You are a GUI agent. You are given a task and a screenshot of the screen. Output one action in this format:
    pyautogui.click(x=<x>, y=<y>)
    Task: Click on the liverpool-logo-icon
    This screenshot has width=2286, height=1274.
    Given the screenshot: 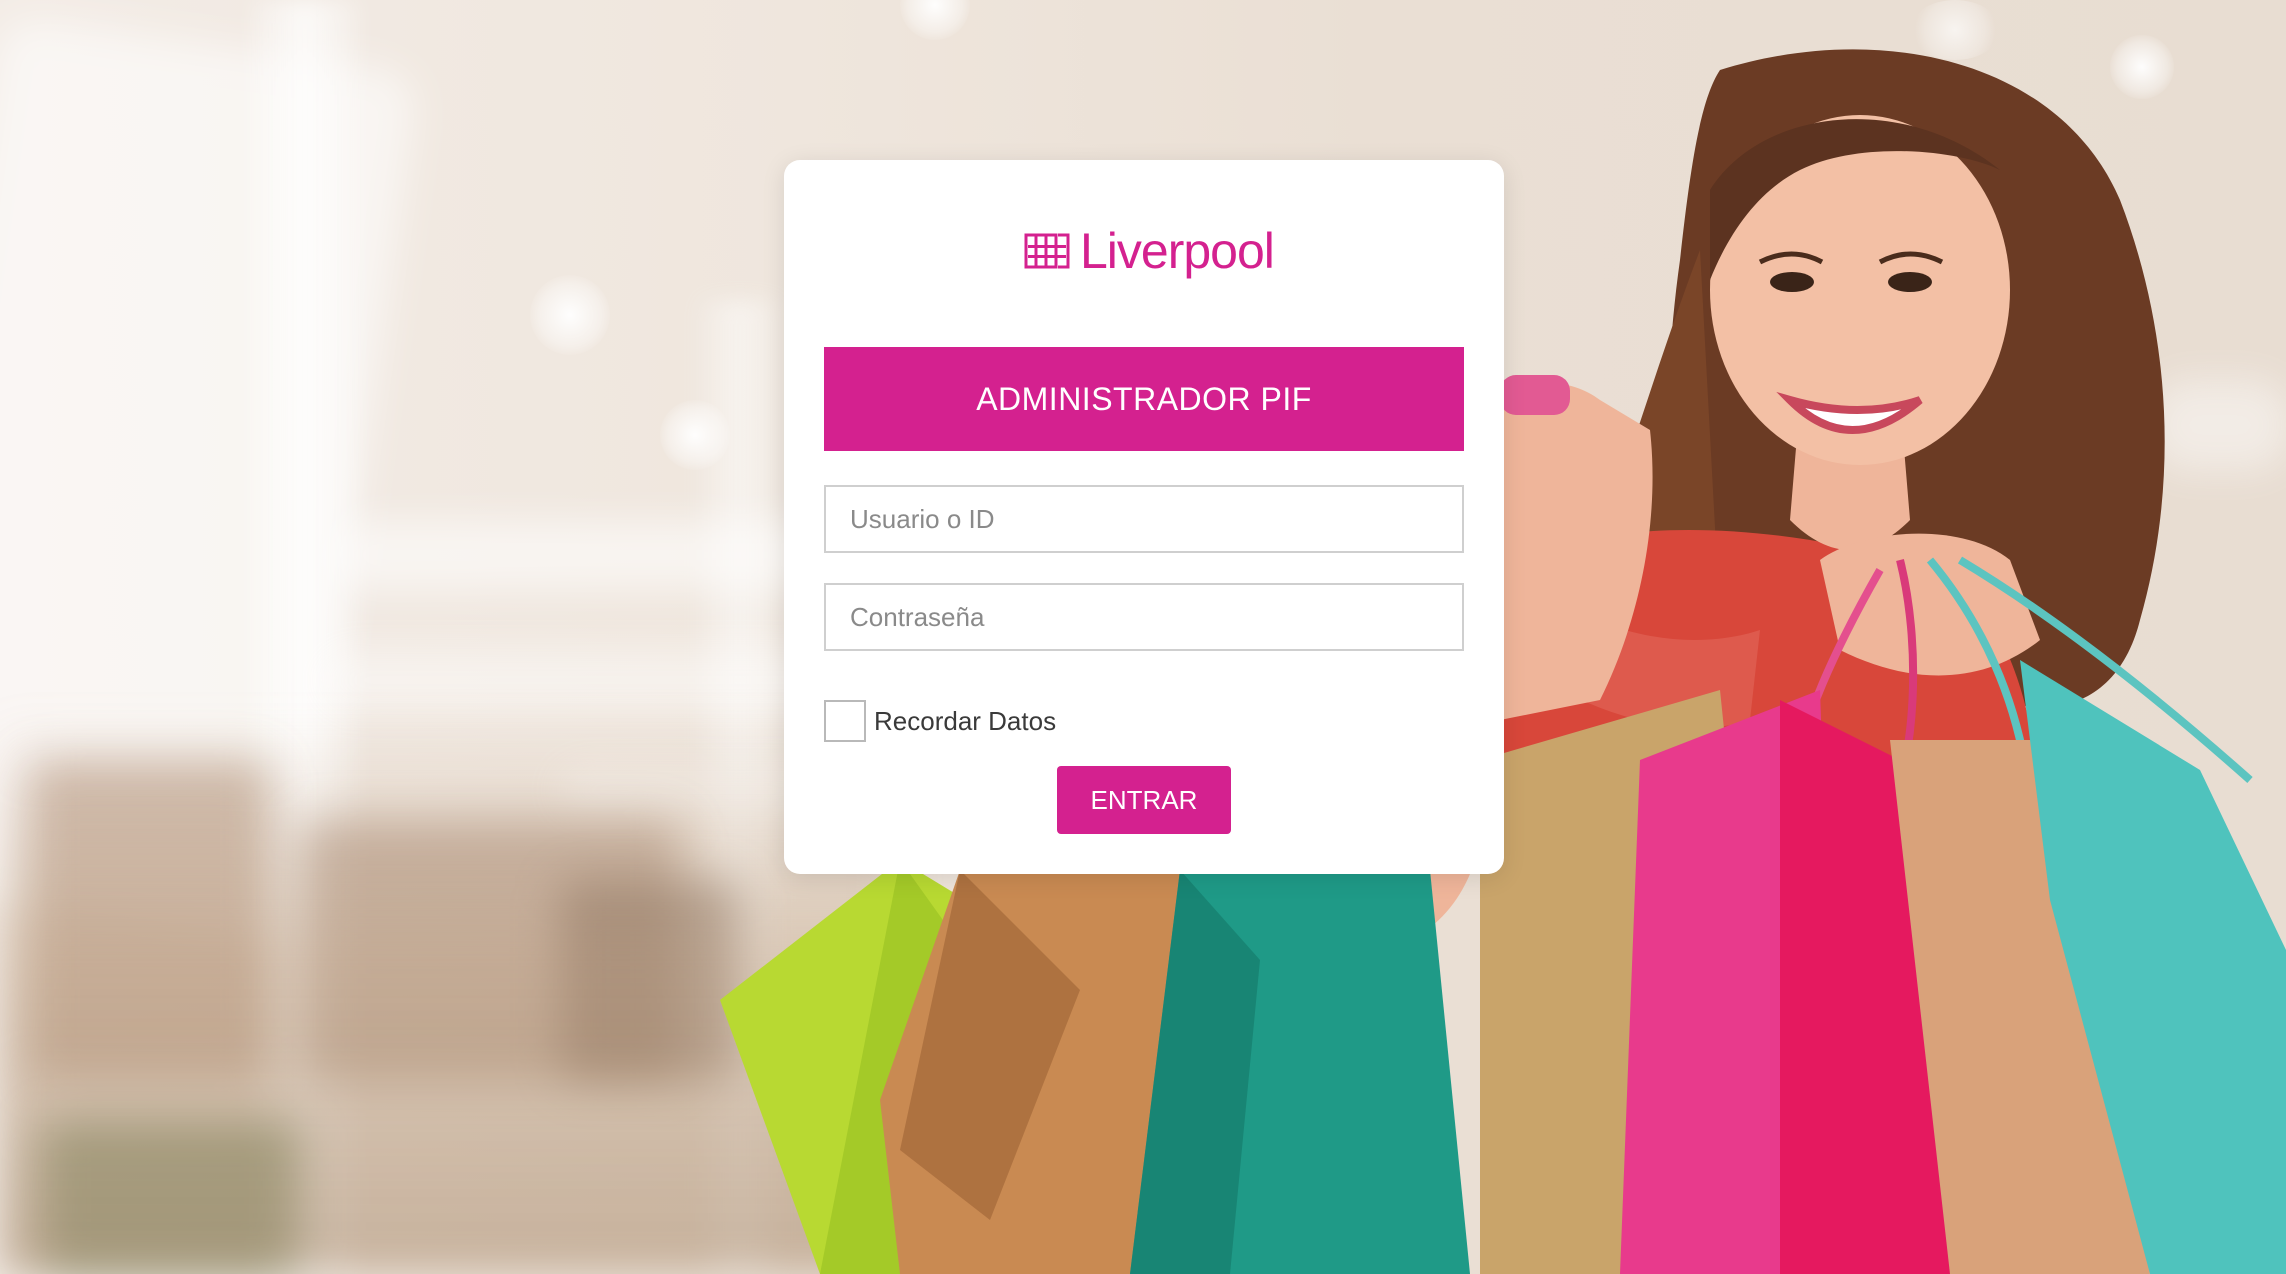 What is the action you would take?
    pyautogui.click(x=1047, y=251)
    